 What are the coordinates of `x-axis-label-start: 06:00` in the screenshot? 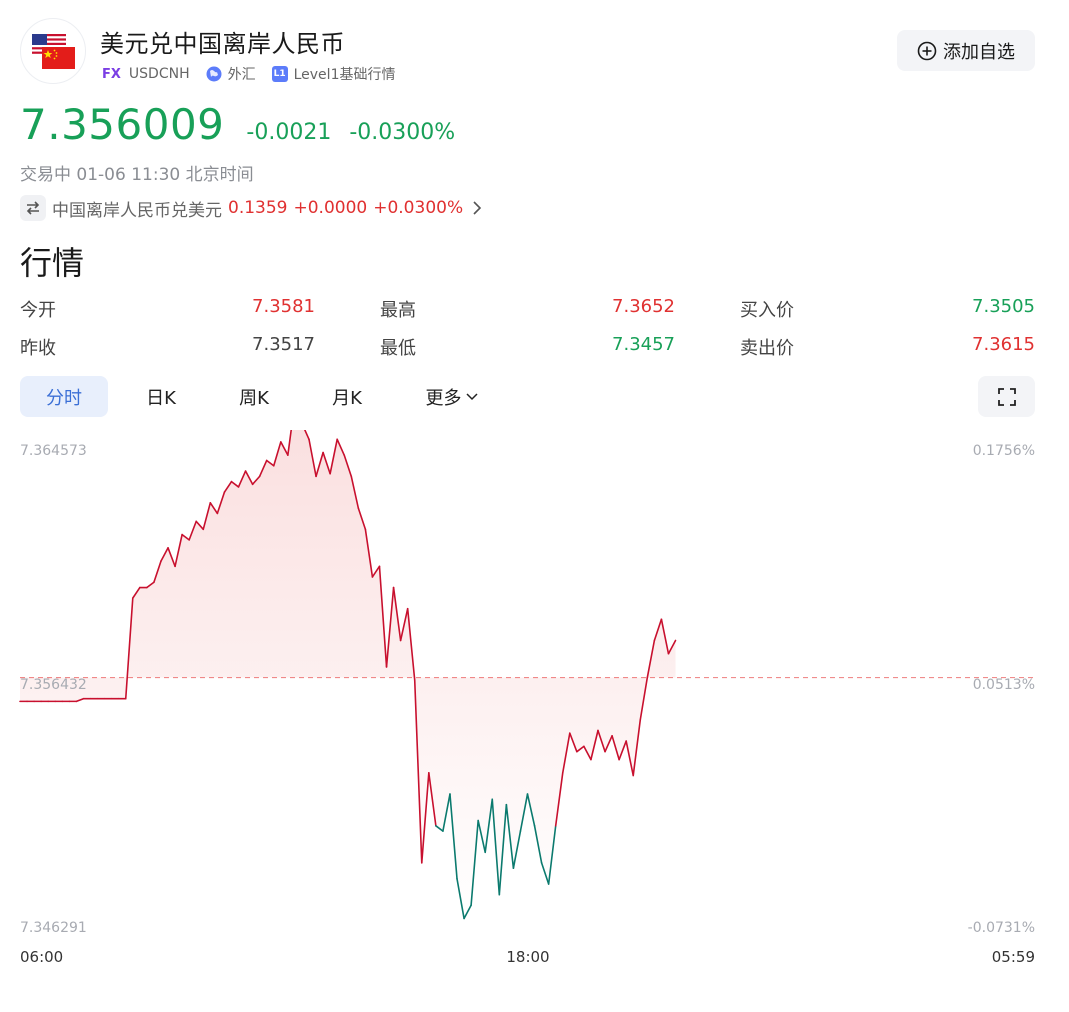 It's located at (41, 957).